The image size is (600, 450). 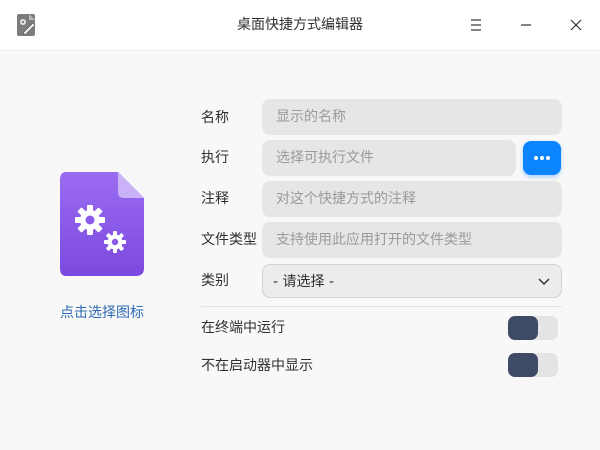 I want to click on comment-input, so click(x=412, y=199).